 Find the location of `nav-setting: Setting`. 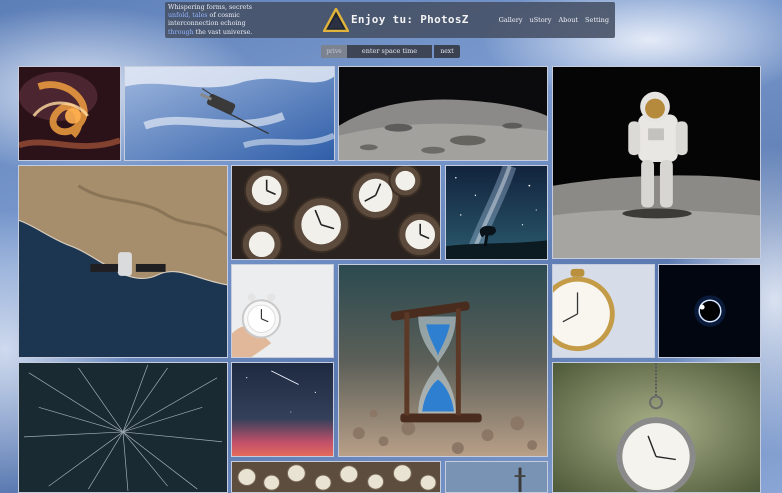

nav-setting: Setting is located at coordinates (597, 20).